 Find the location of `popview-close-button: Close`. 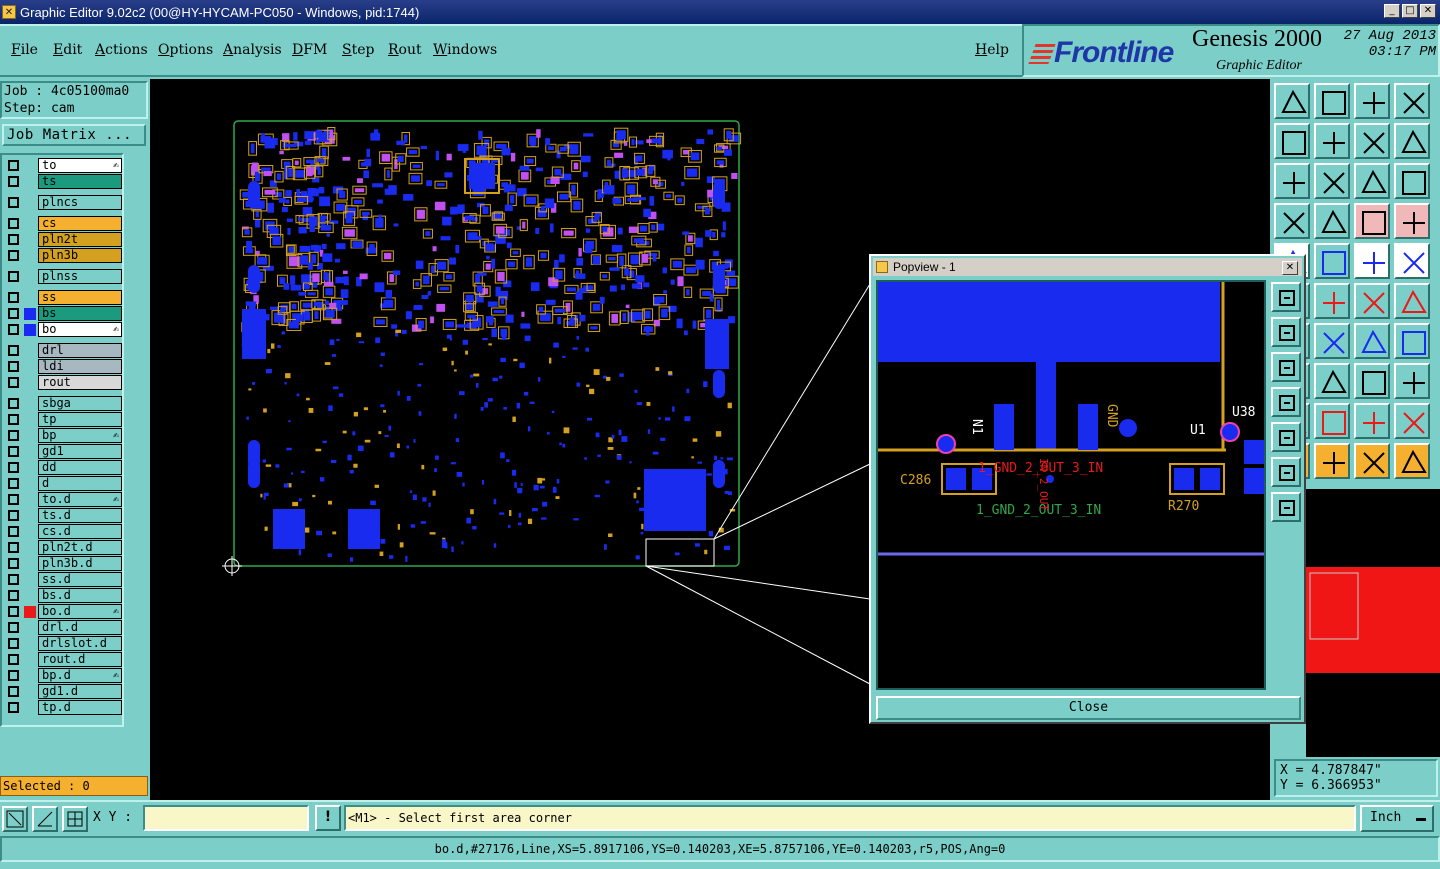

popview-close-button: Close is located at coordinates (1088, 708).